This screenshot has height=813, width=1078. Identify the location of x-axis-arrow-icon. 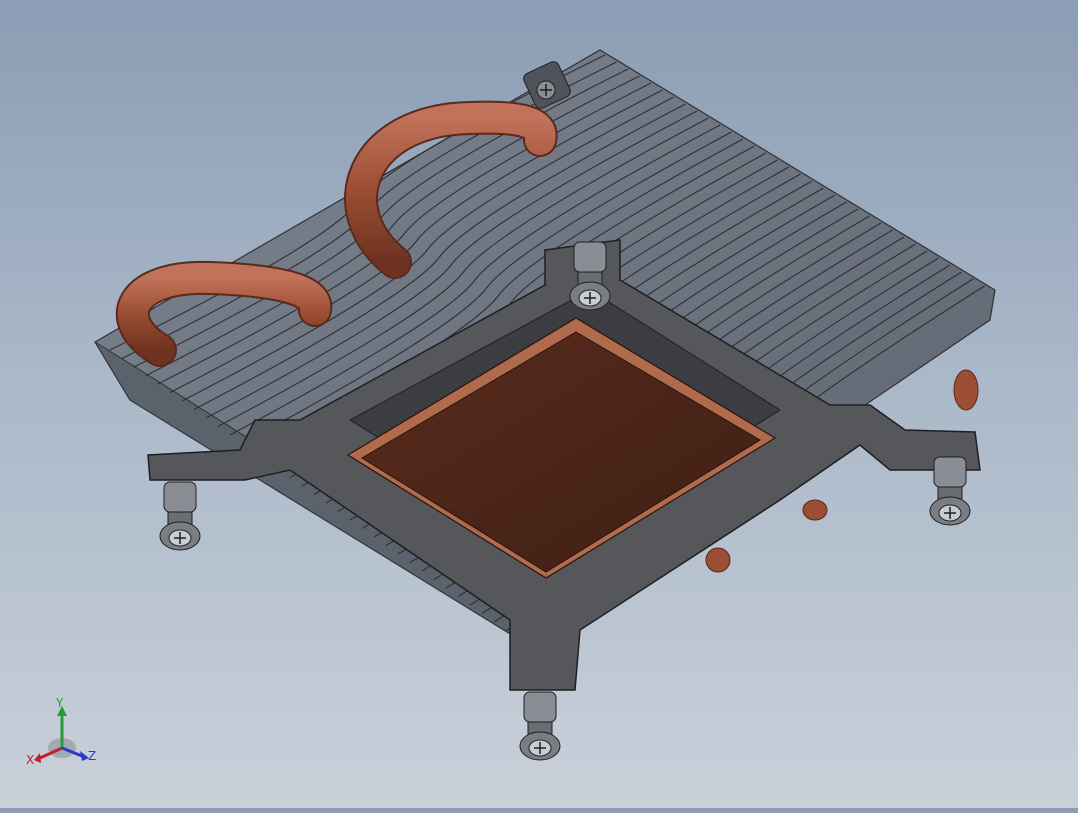
(37, 758).